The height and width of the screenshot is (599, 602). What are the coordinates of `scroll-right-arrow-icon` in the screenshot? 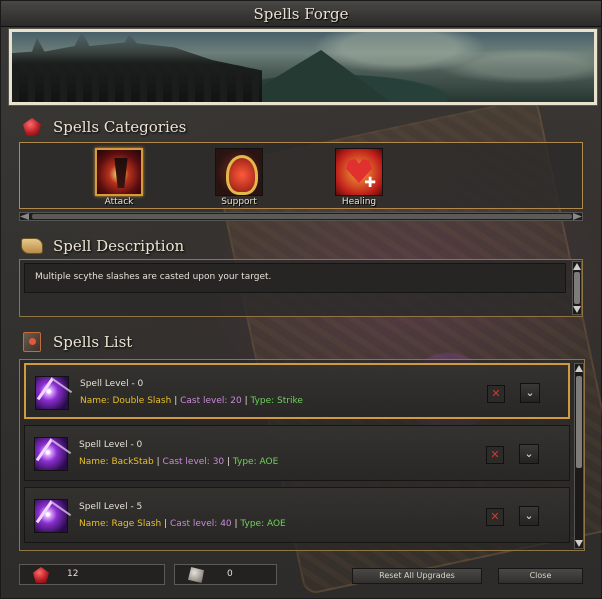 It's located at (577, 216).